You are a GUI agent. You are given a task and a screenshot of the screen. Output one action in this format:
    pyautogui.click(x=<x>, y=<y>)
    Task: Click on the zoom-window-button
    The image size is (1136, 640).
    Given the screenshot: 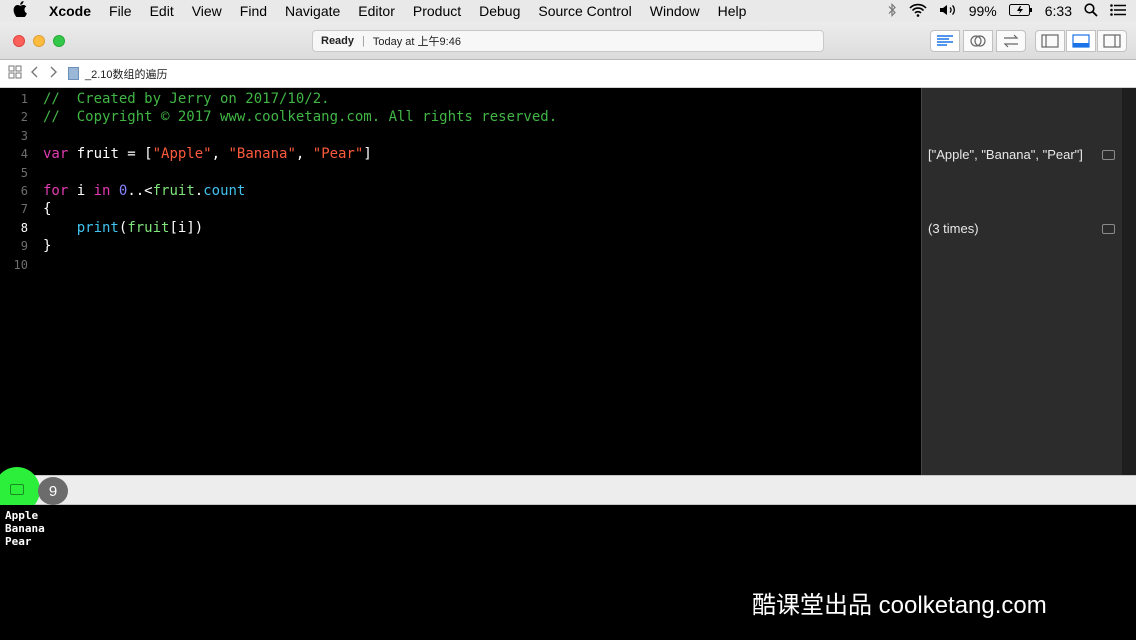 What is the action you would take?
    pyautogui.click(x=59, y=41)
    